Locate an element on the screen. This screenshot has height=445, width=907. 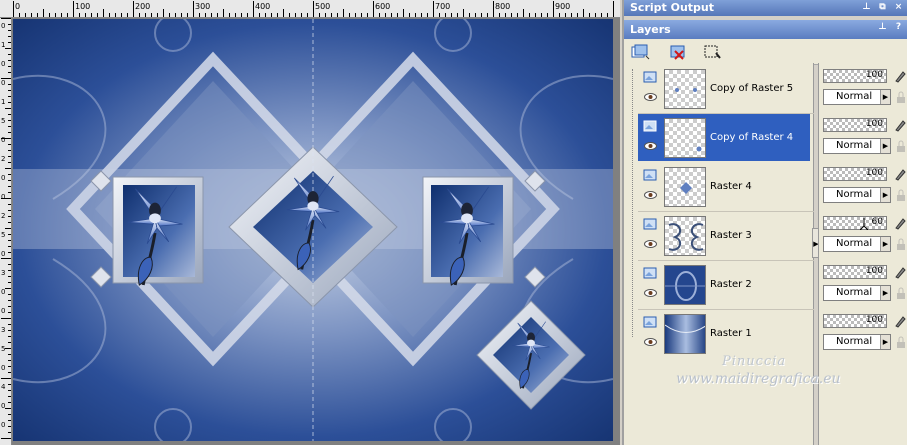
layer-row: Raster 4 is located at coordinates (719, 187).